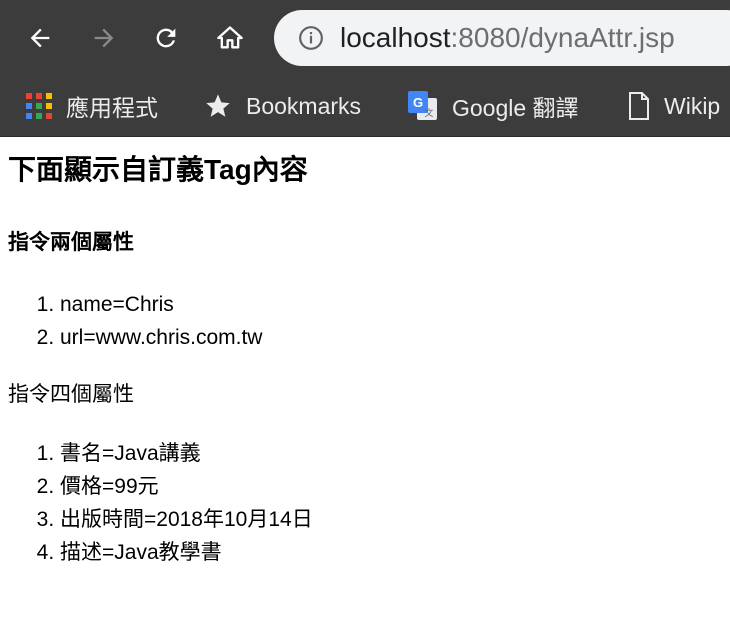 The height and width of the screenshot is (621, 730). Describe the element at coordinates (391, 304) in the screenshot. I see `list-item: name=Chris` at that location.